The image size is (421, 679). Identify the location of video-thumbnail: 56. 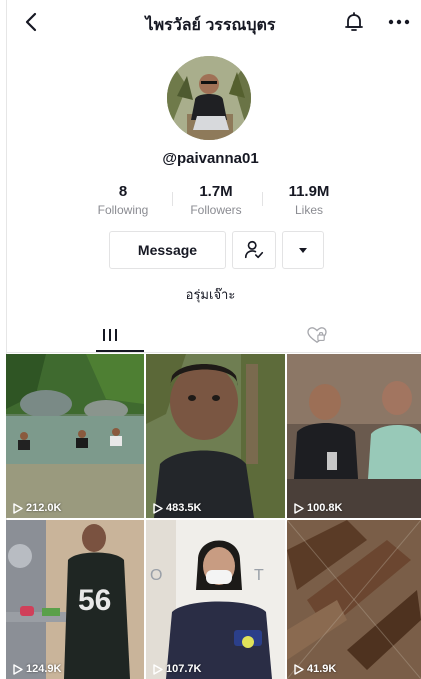
(75, 599).